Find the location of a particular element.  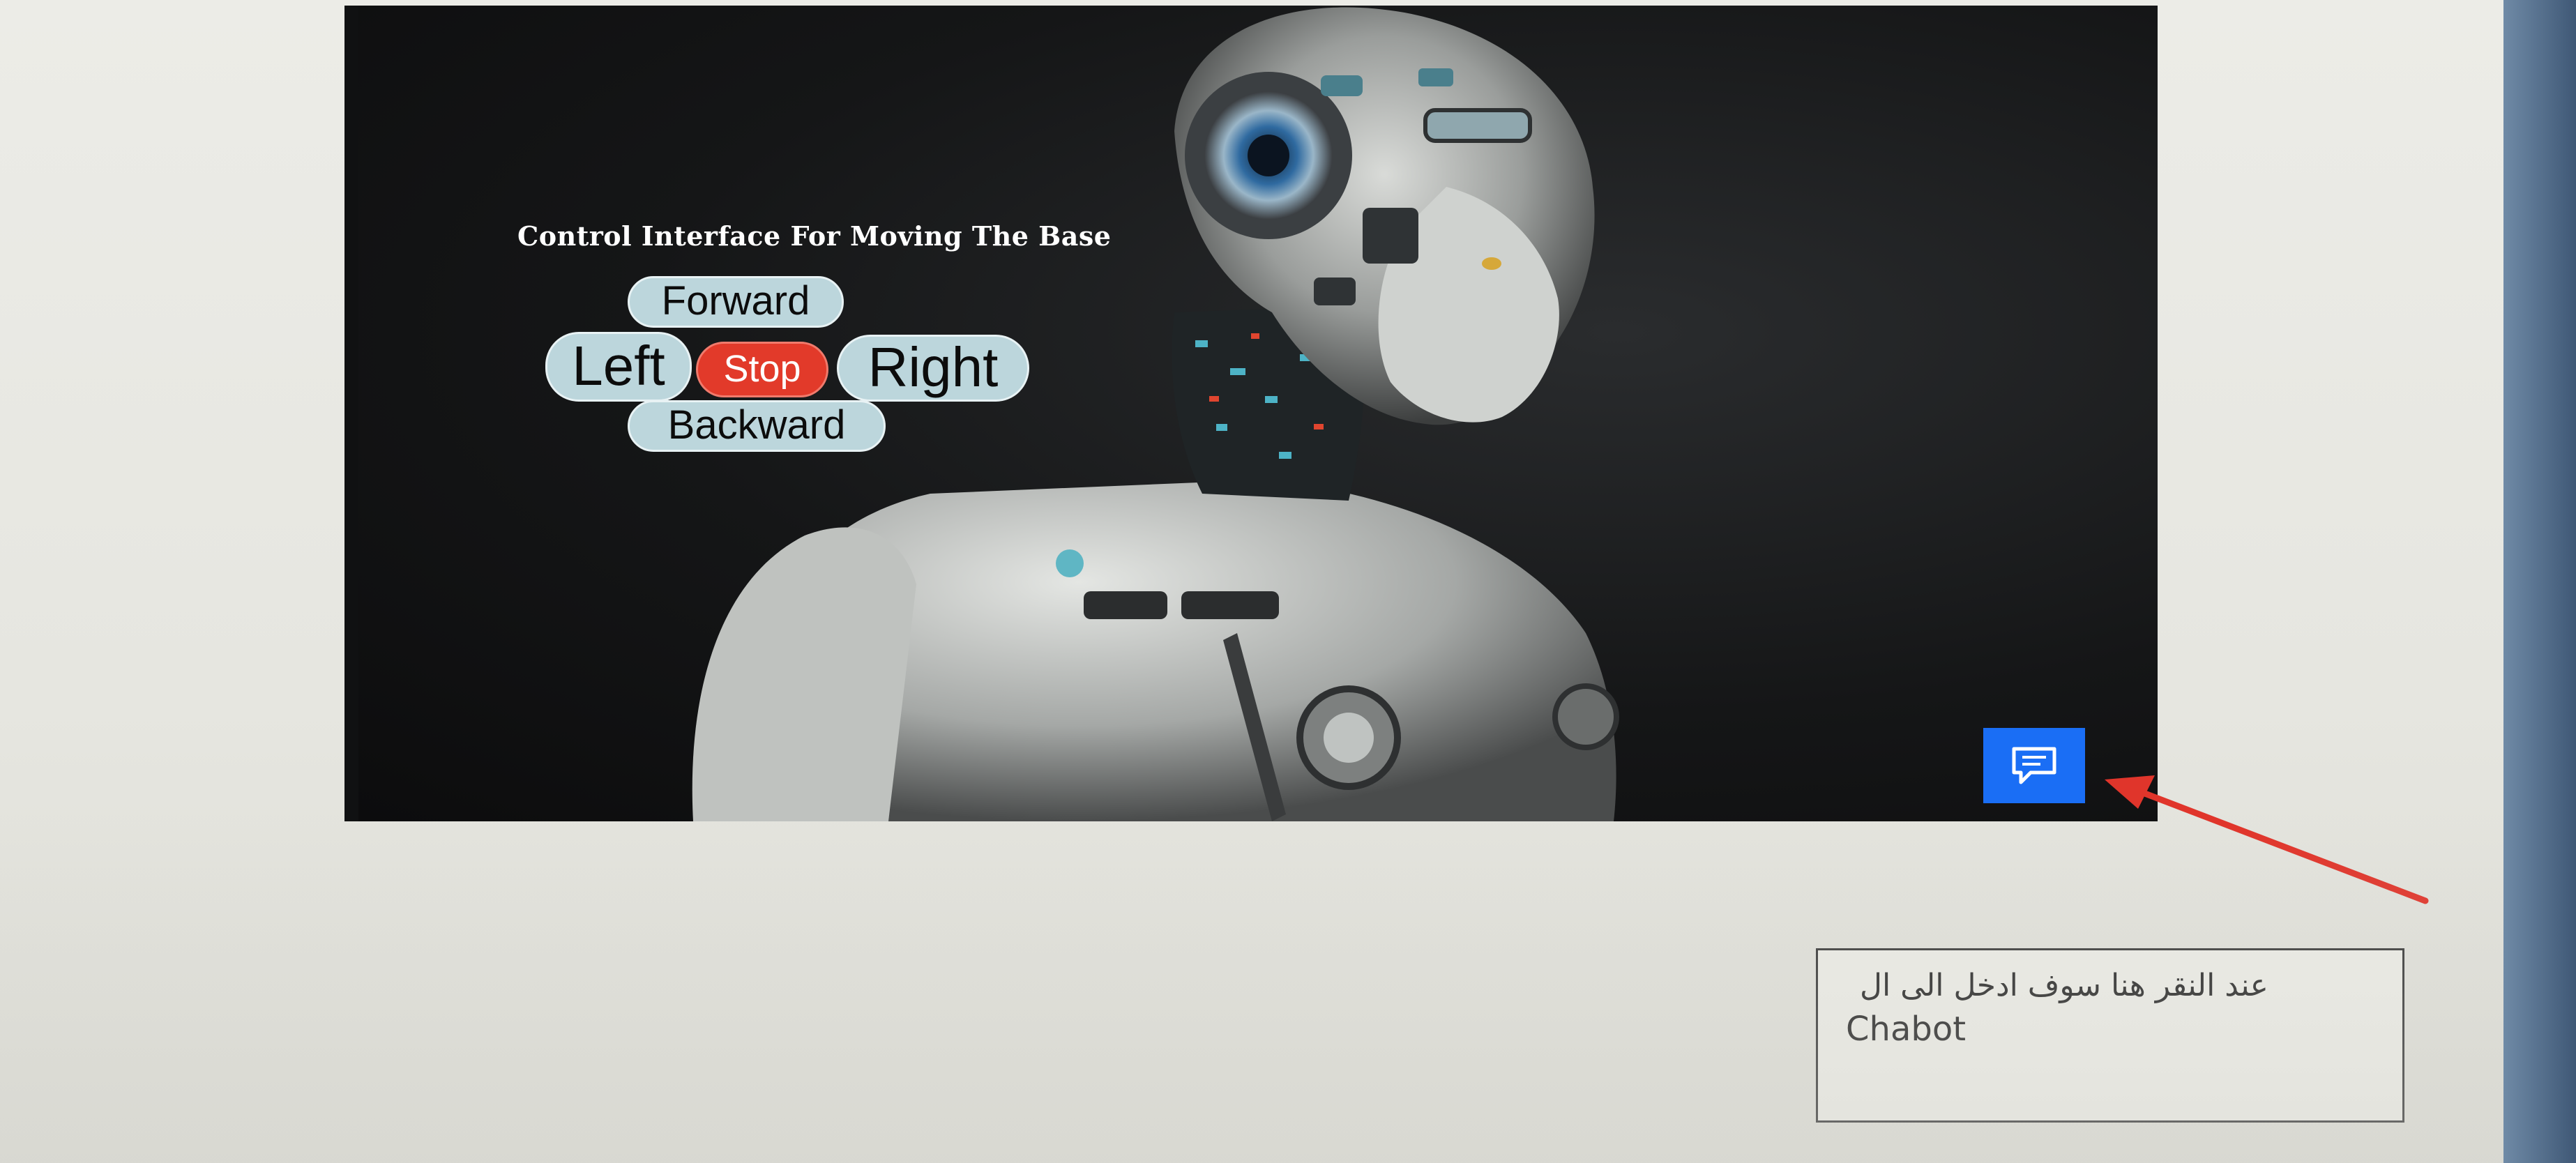

hero-left-border is located at coordinates (352, 413).